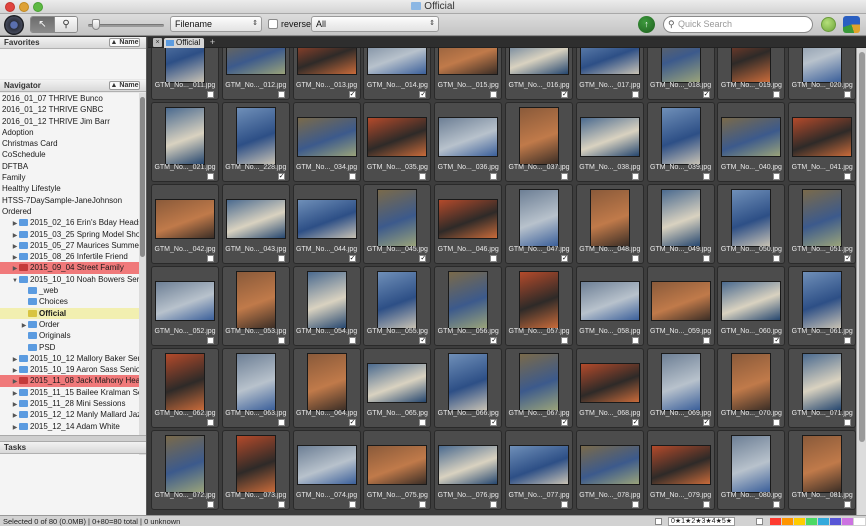 The width and height of the screenshot is (866, 526). What do you see at coordinates (822, 74) in the screenshot?
I see `thumbnail-cell: GTM_No..._020.jpg` at bounding box center [822, 74].